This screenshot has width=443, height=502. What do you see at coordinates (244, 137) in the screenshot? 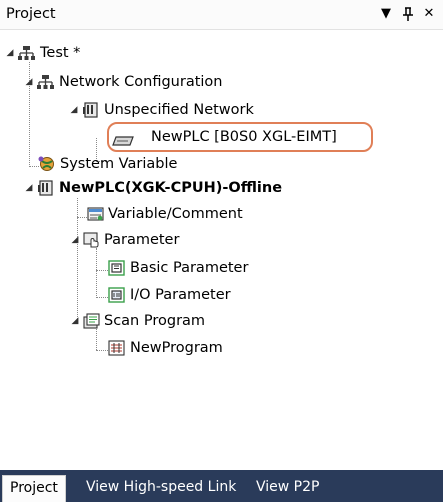
I see `tree-label: NewPLC [B0S0 XGL-EIMT]` at bounding box center [244, 137].